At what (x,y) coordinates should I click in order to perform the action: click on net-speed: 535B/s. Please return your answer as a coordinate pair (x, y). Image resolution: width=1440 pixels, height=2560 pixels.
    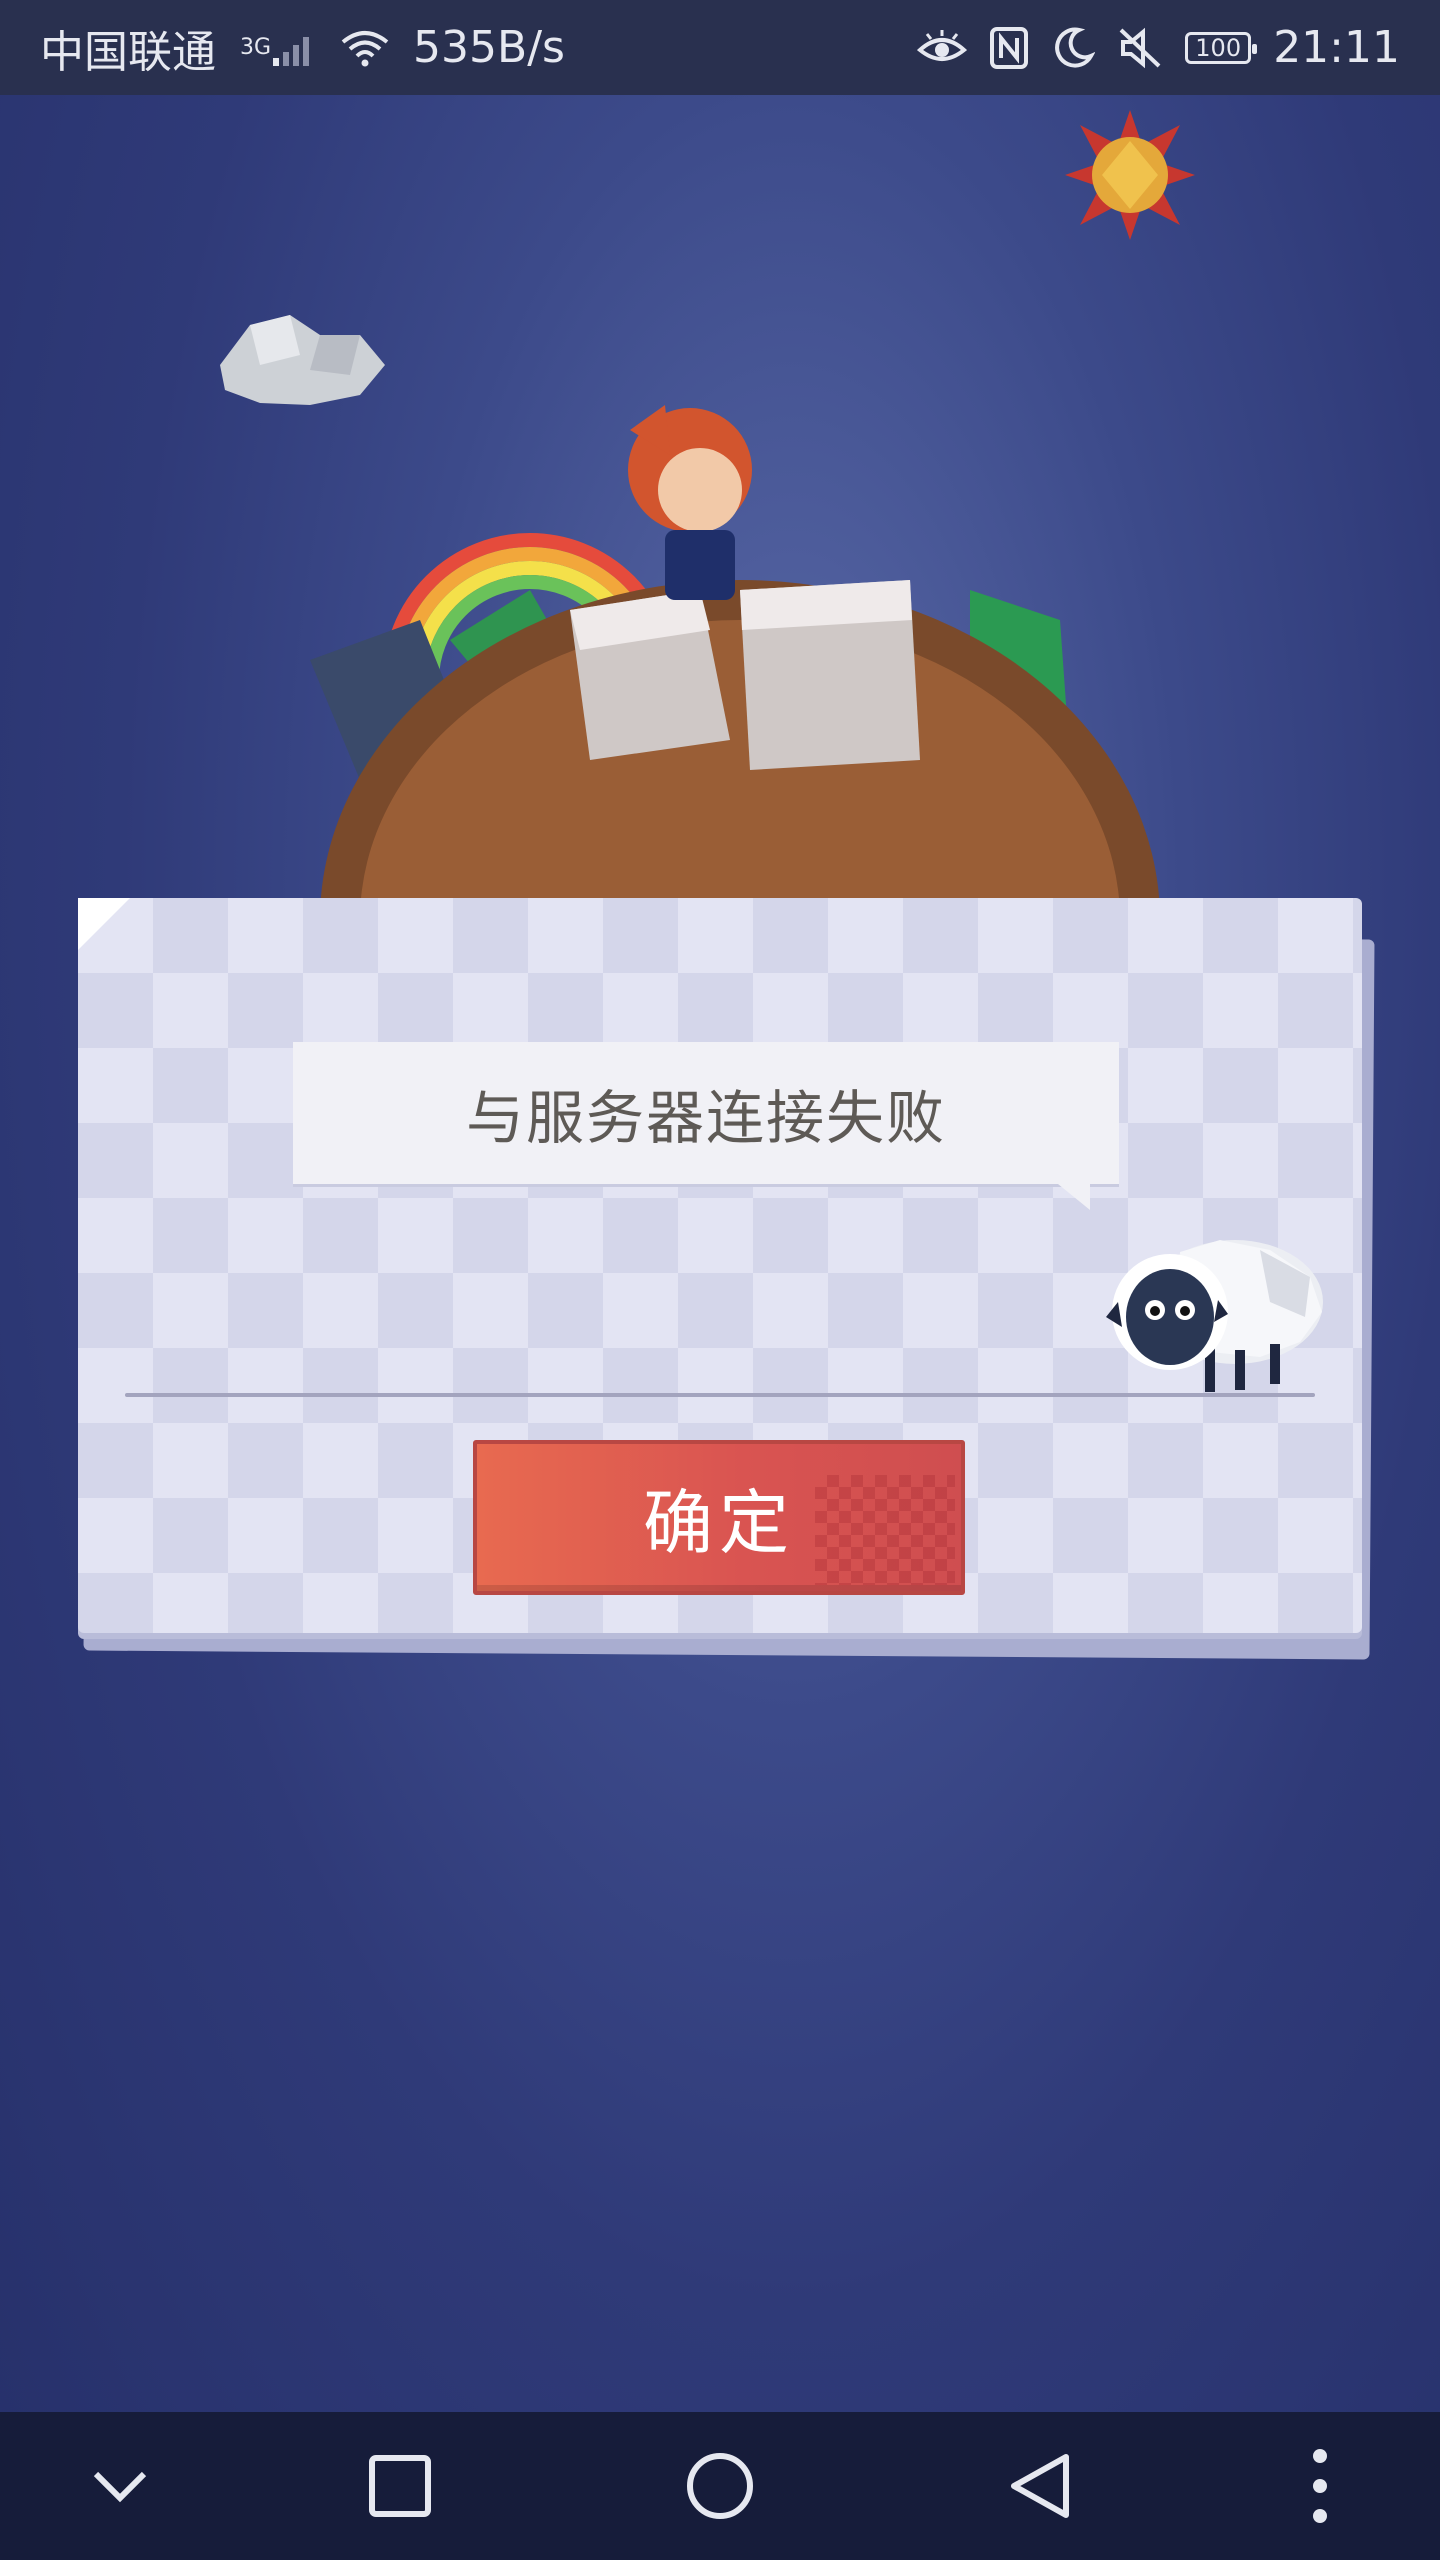
    Looking at the image, I should click on (489, 47).